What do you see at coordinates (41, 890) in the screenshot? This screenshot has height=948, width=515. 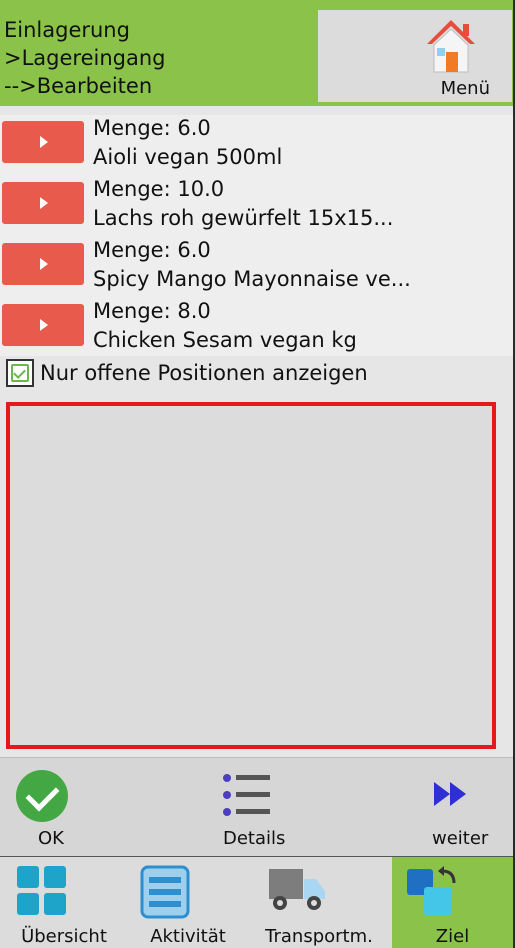 I see `grid-icon` at bounding box center [41, 890].